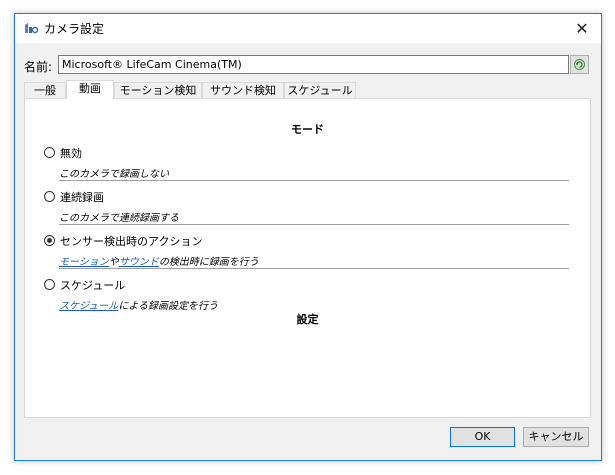  Describe the element at coordinates (49, 284) in the screenshot. I see `radio-schedule` at that location.